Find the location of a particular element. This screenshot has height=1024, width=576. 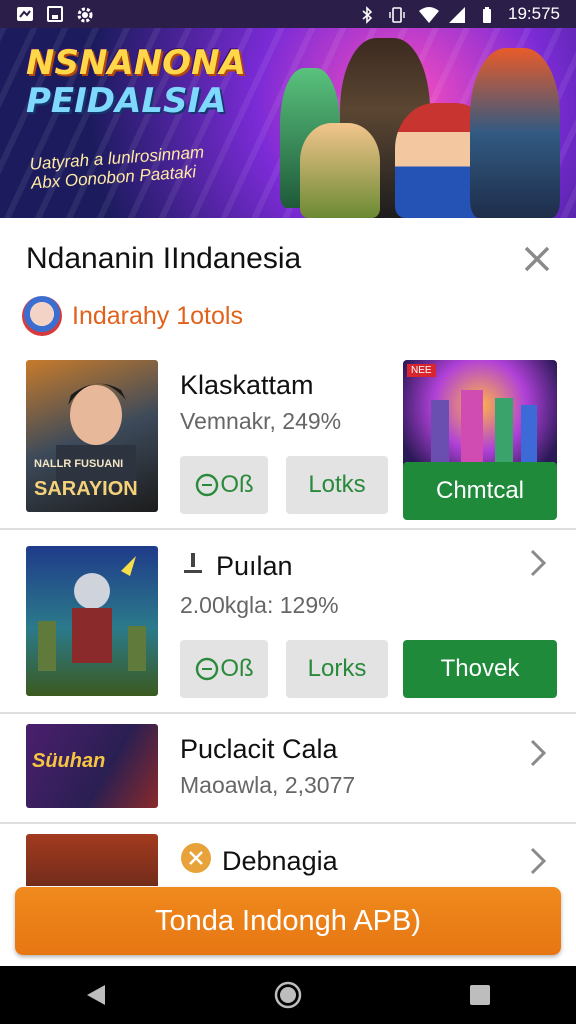

thumb-1-caption-big: SARAYION is located at coordinates (86, 489).